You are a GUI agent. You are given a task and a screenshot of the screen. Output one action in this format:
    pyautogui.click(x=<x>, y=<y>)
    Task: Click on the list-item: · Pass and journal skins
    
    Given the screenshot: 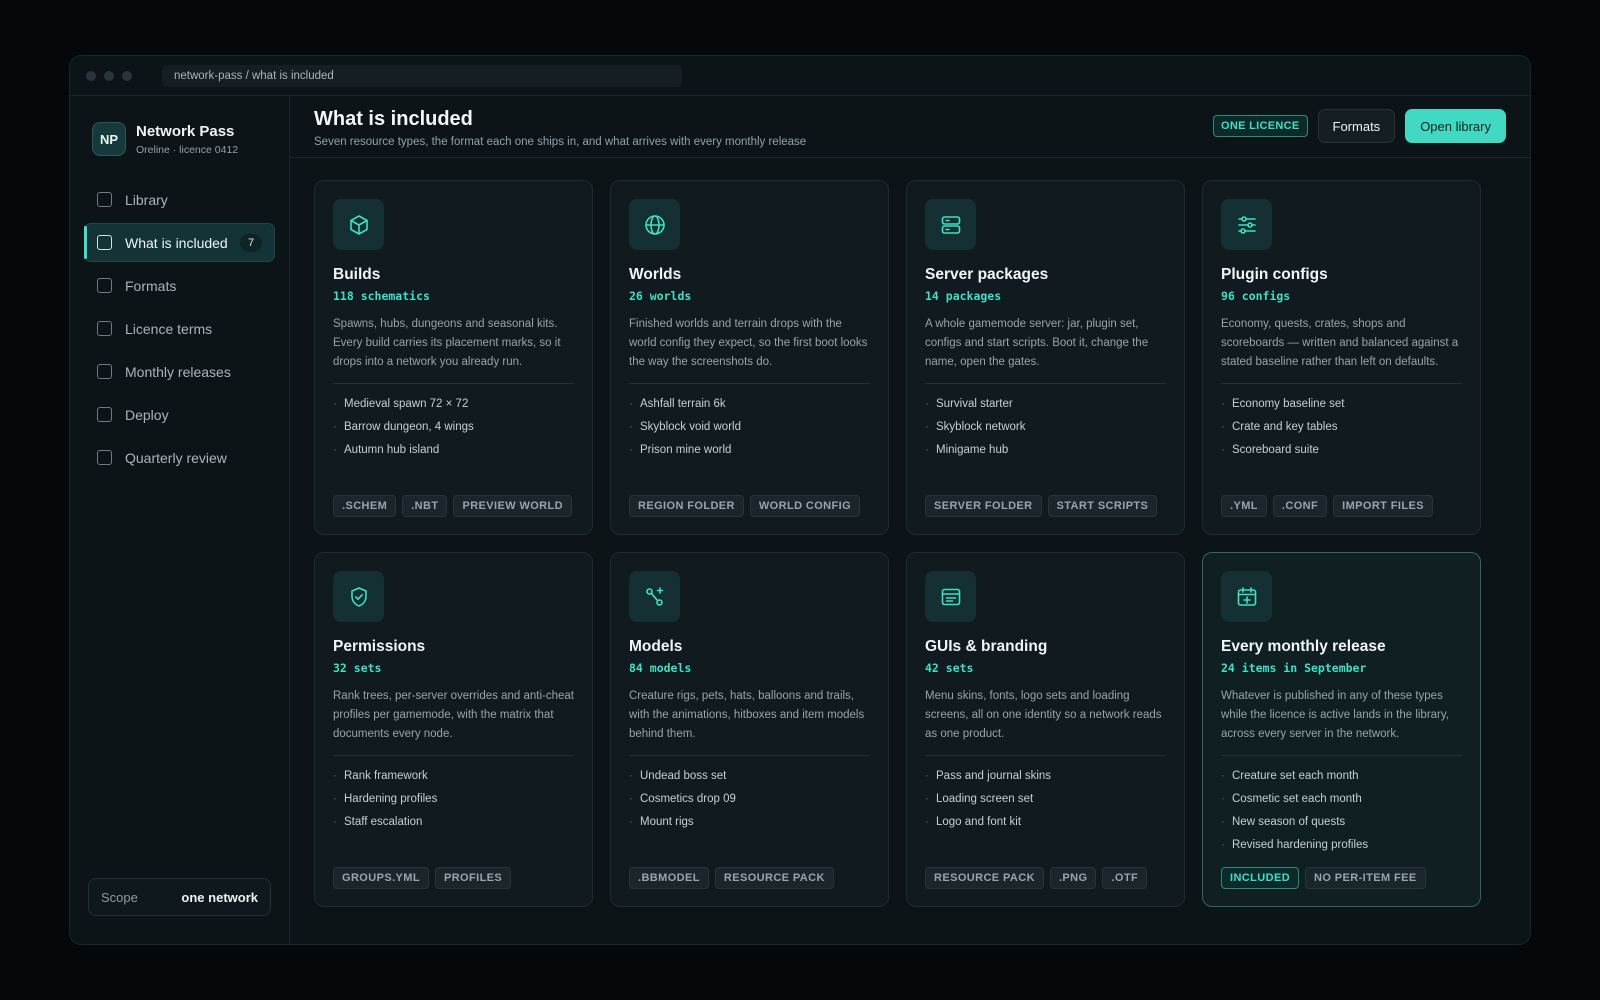 What is the action you would take?
    pyautogui.click(x=988, y=776)
    